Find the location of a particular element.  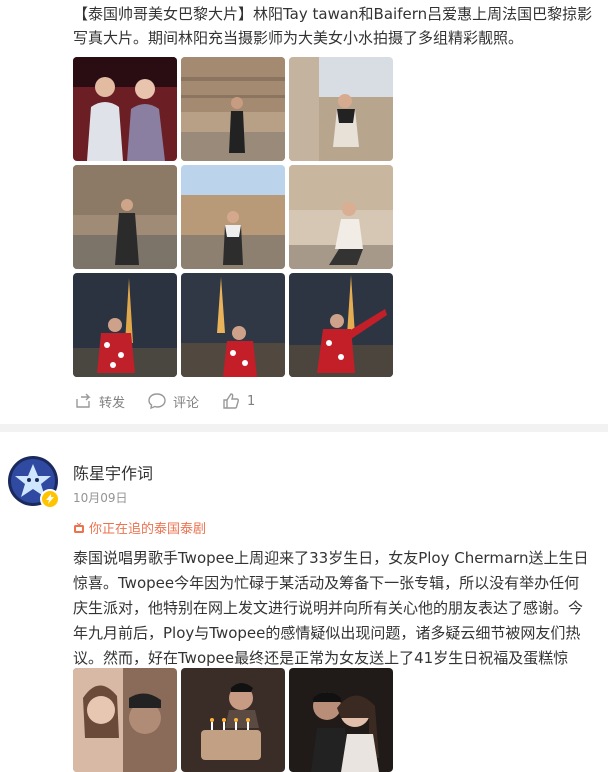

repost-label: 转发 is located at coordinates (112, 403).